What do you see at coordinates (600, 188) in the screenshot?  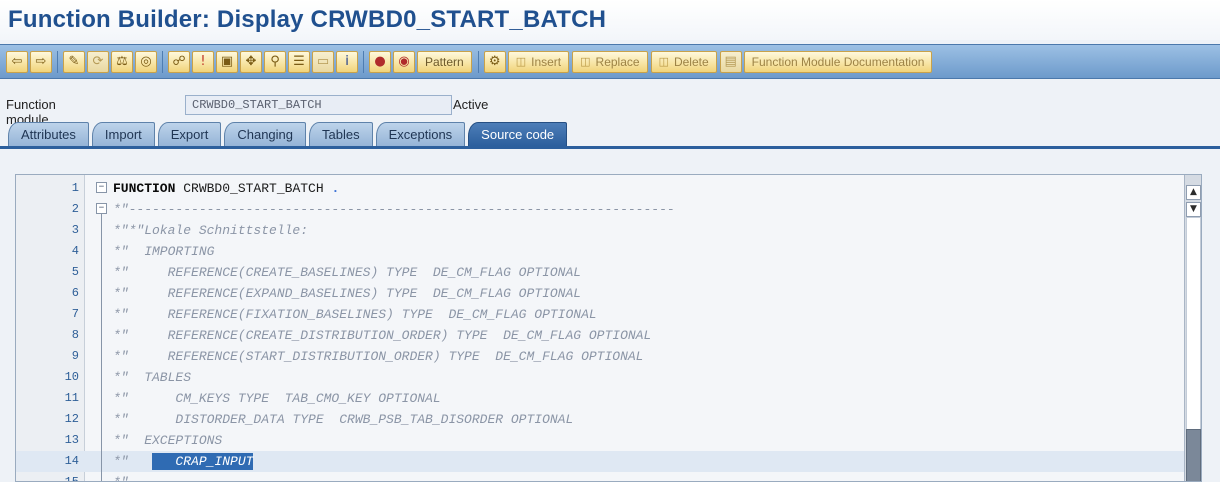 I see `code-line: 1 FUNCTION CRWBD0_START_BATCH .` at bounding box center [600, 188].